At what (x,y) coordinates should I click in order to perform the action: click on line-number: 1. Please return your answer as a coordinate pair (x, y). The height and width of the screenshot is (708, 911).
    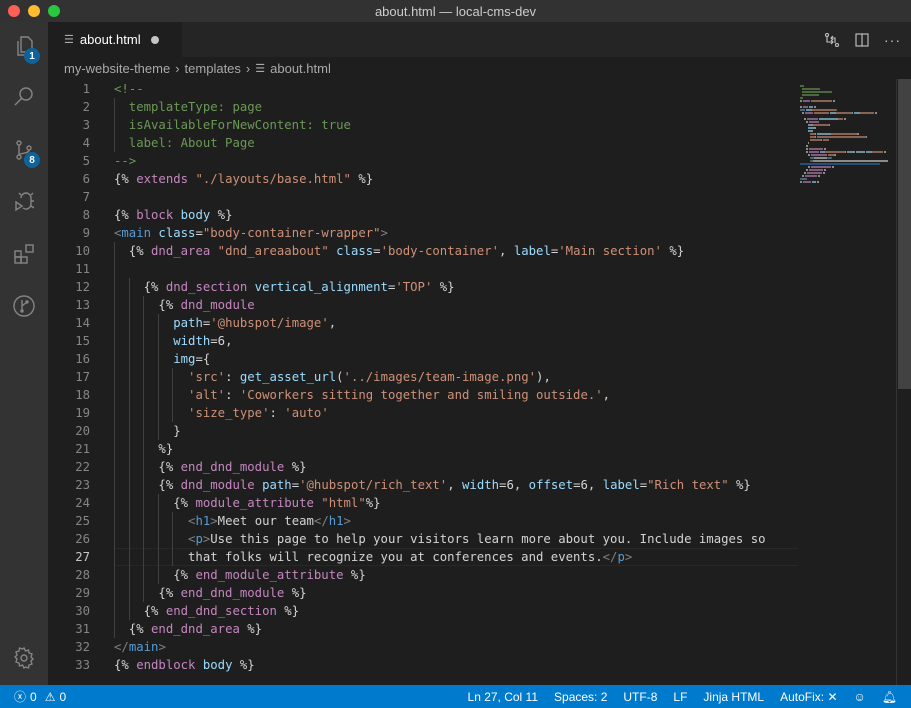
    Looking at the image, I should click on (86, 89).